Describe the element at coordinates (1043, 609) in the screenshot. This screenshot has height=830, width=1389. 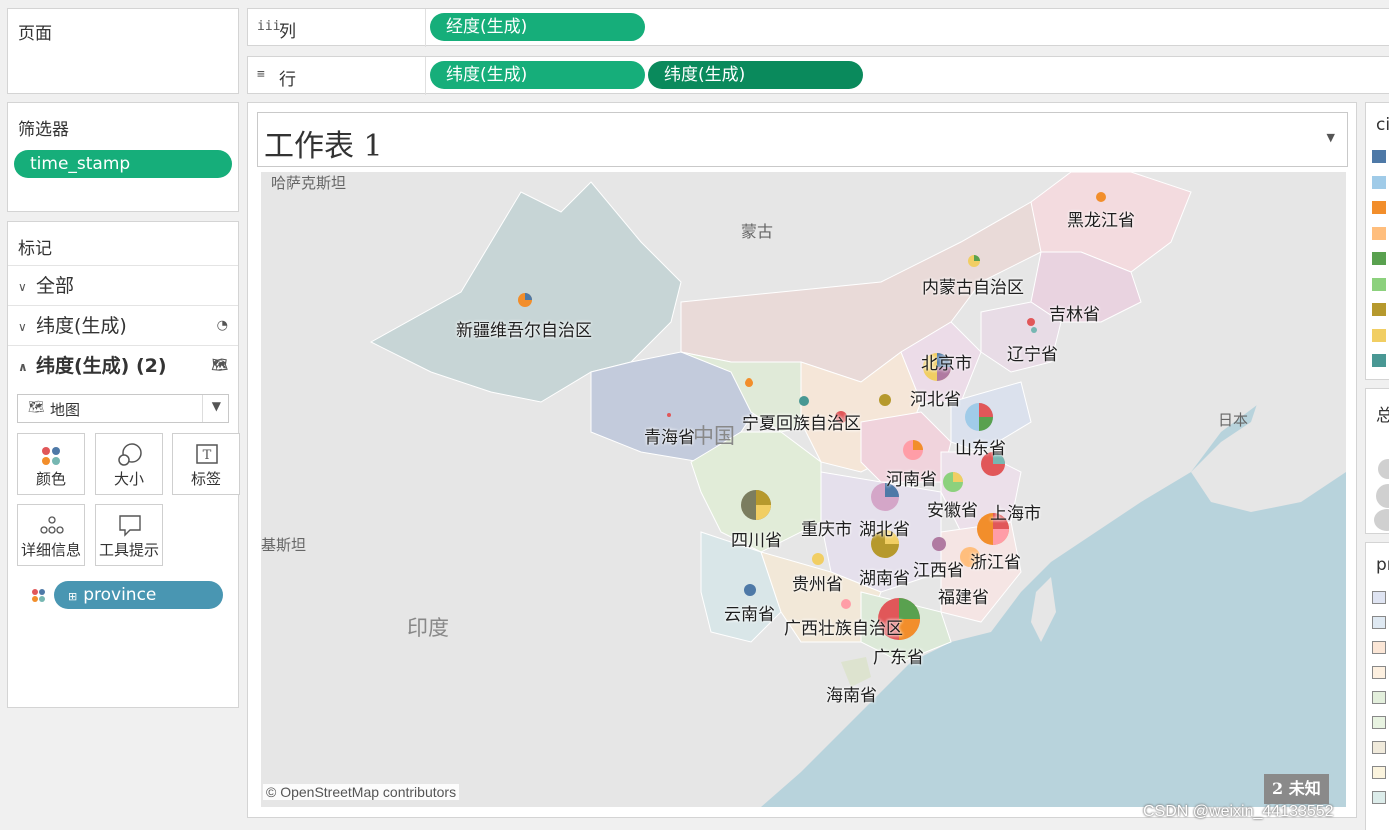
I see `land-taiwan` at that location.